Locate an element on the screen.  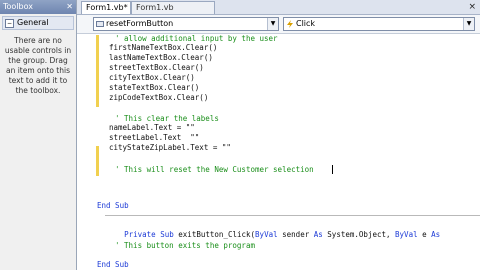
code-text: System.Object, is located at coordinates (359, 234).